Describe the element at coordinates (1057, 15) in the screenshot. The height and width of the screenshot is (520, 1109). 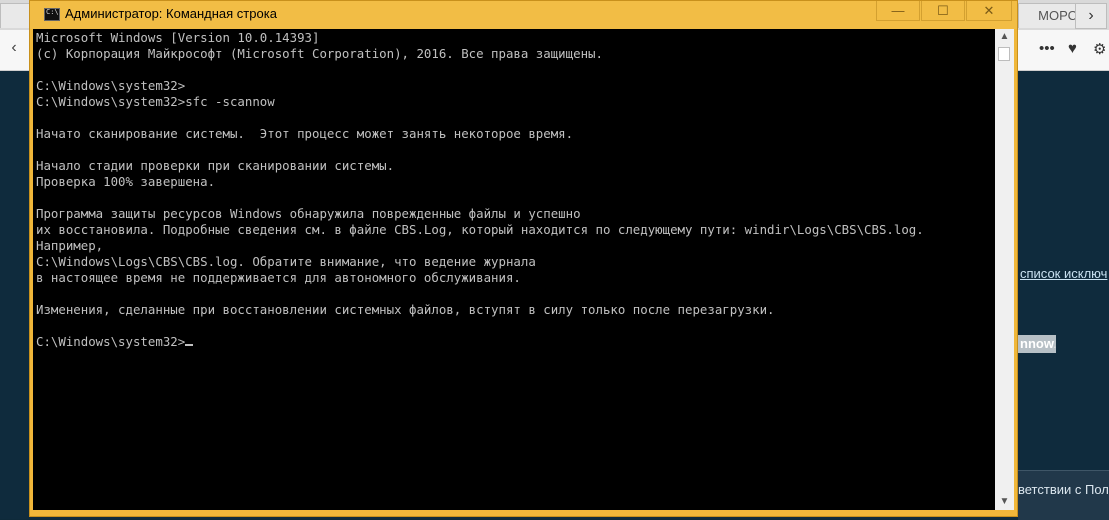
I see `browser-tab-label: МОРС` at that location.